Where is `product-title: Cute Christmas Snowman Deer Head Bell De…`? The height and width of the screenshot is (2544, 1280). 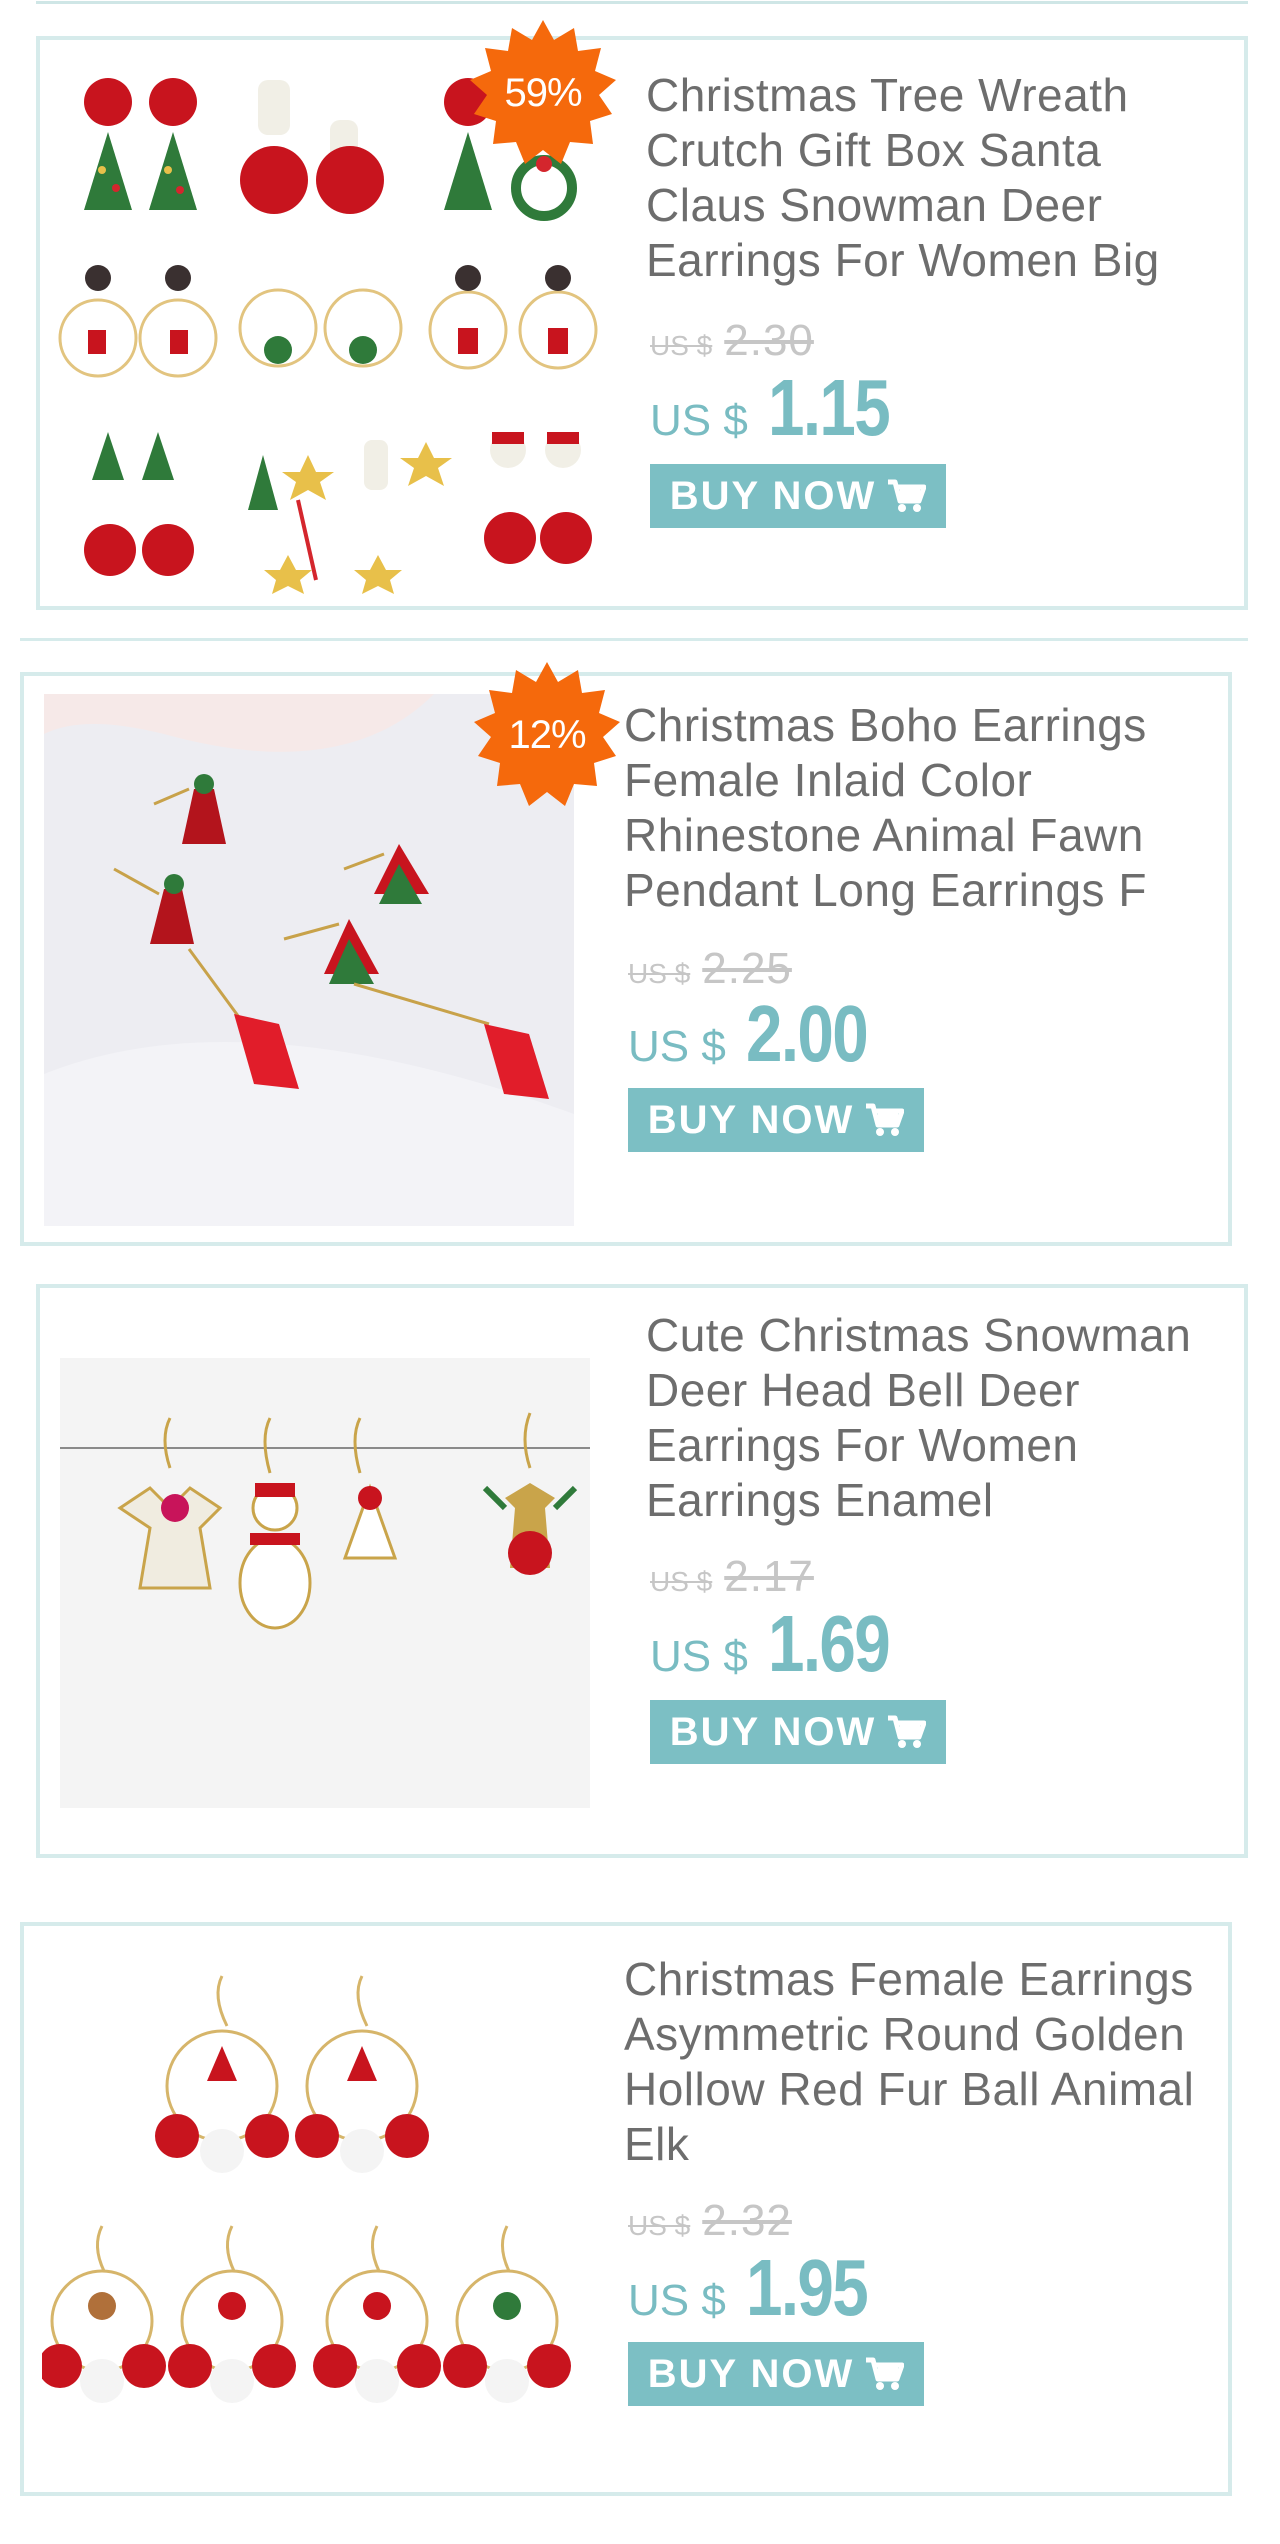 product-title: Cute Christmas Snowman Deer Head Bell De… is located at coordinates (936, 1418).